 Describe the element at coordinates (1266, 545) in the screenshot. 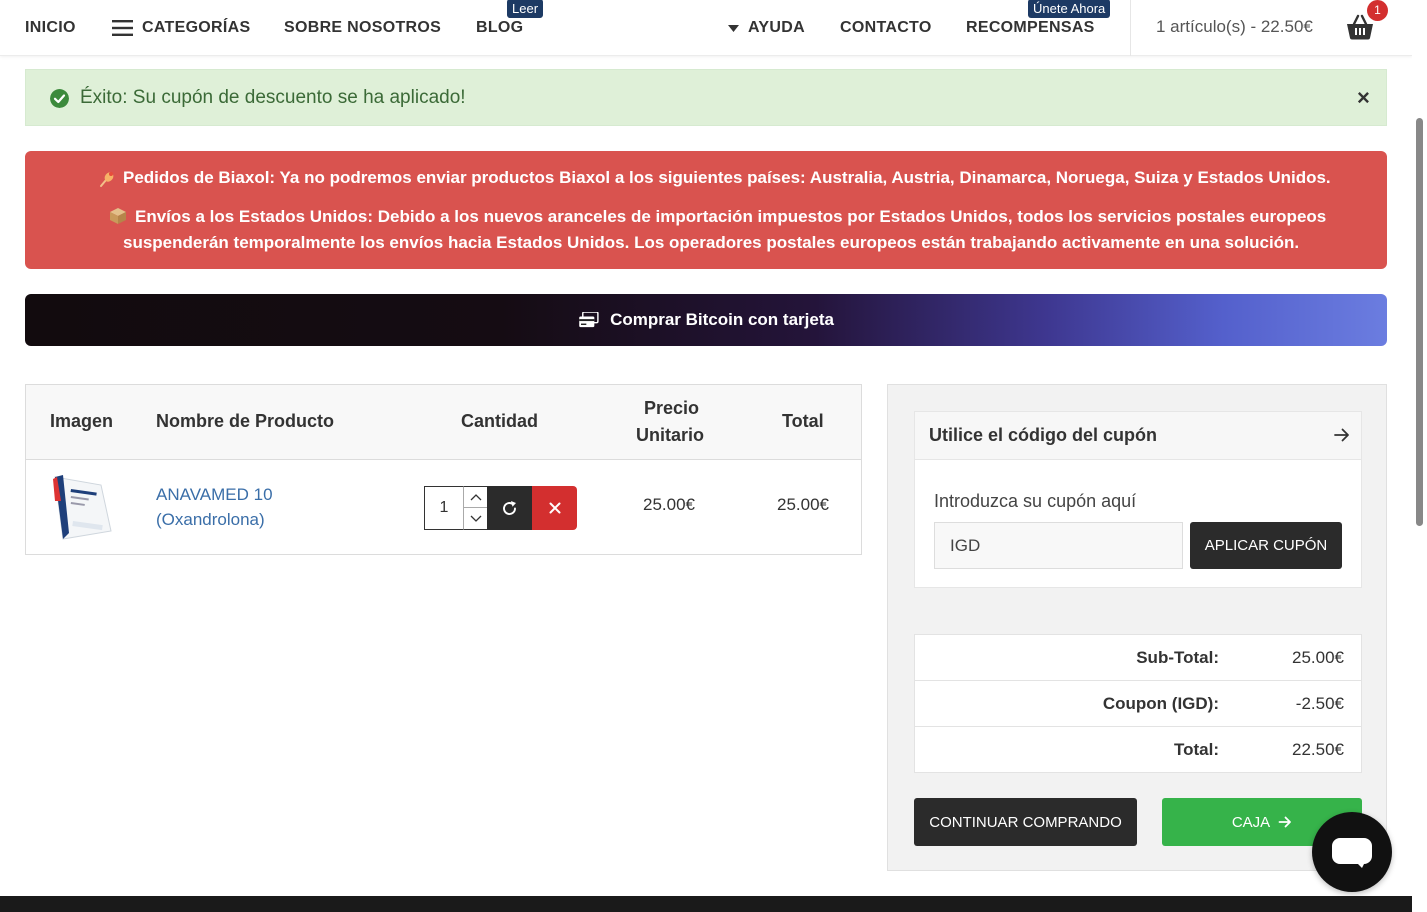

I see `apply-coupon-button: APLICAR CUPÓN` at that location.